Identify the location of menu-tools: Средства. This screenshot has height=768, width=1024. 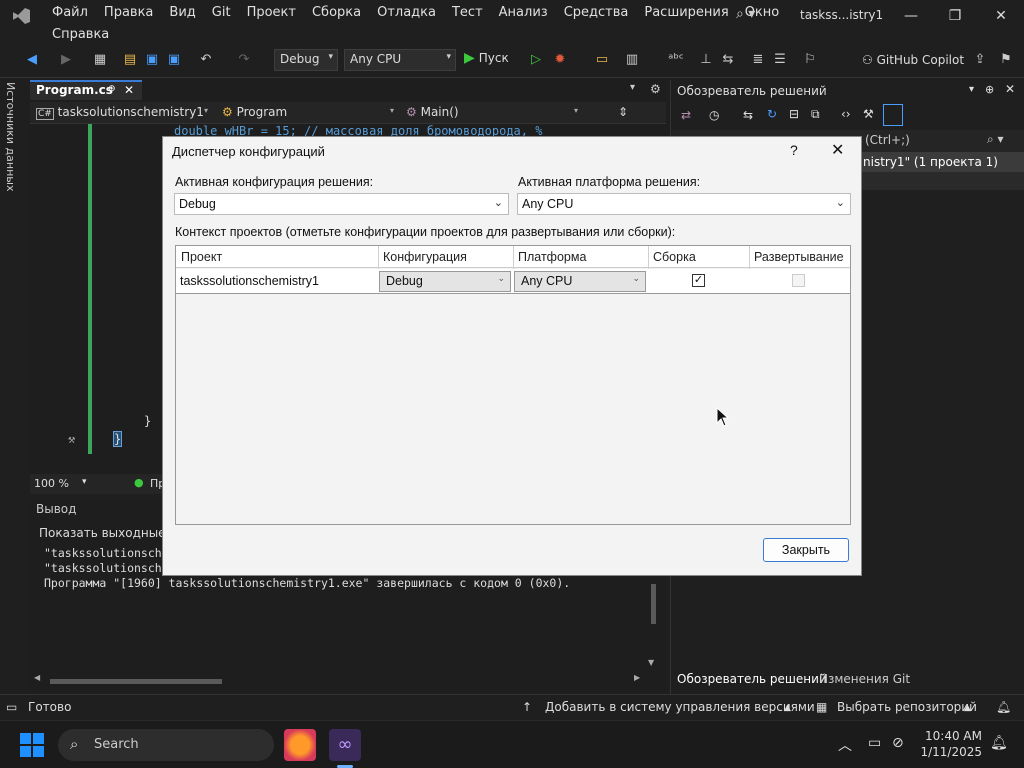
(596, 13).